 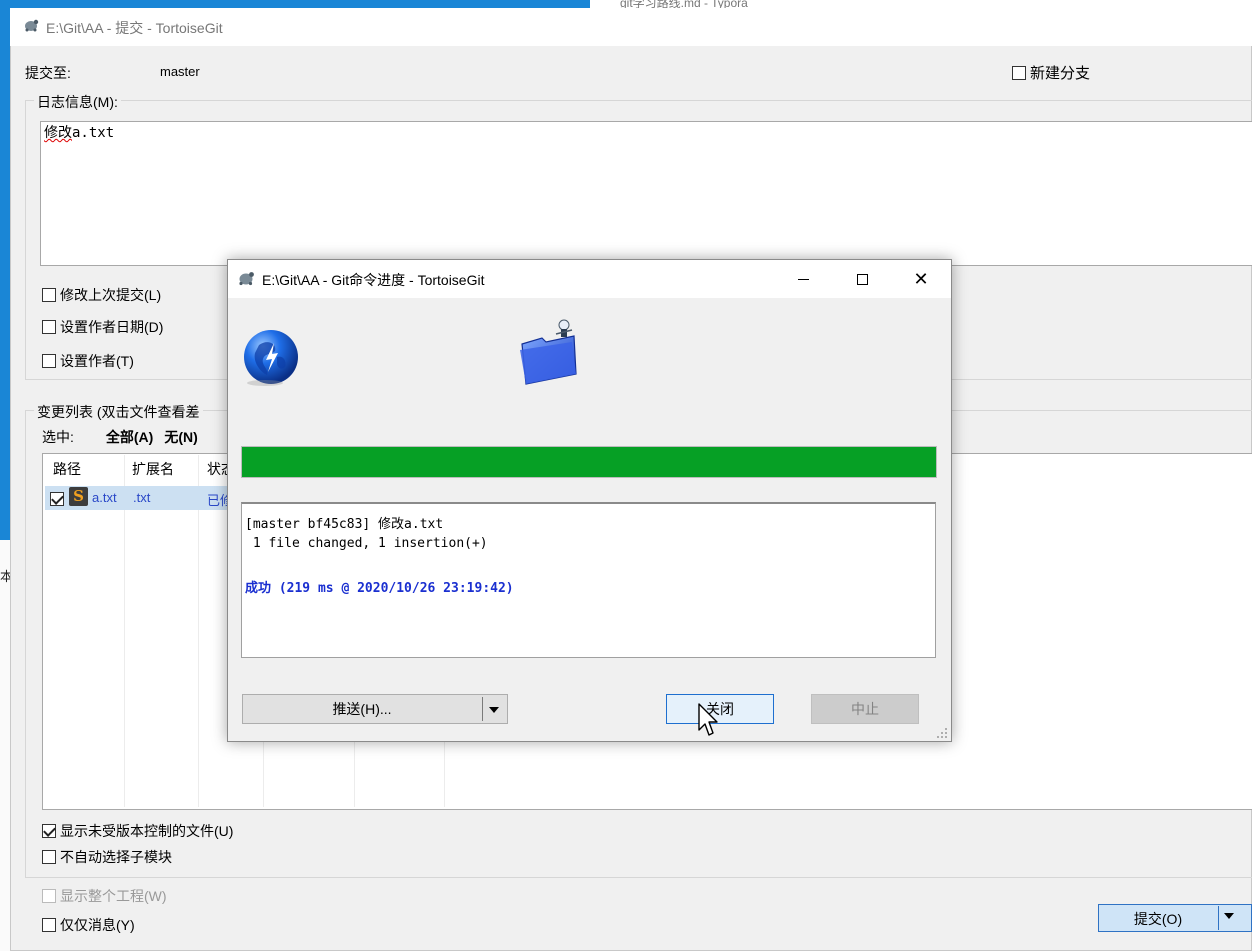 I want to click on show-unversioned-label: 显示未受版本控制的文件(U), so click(x=147, y=831).